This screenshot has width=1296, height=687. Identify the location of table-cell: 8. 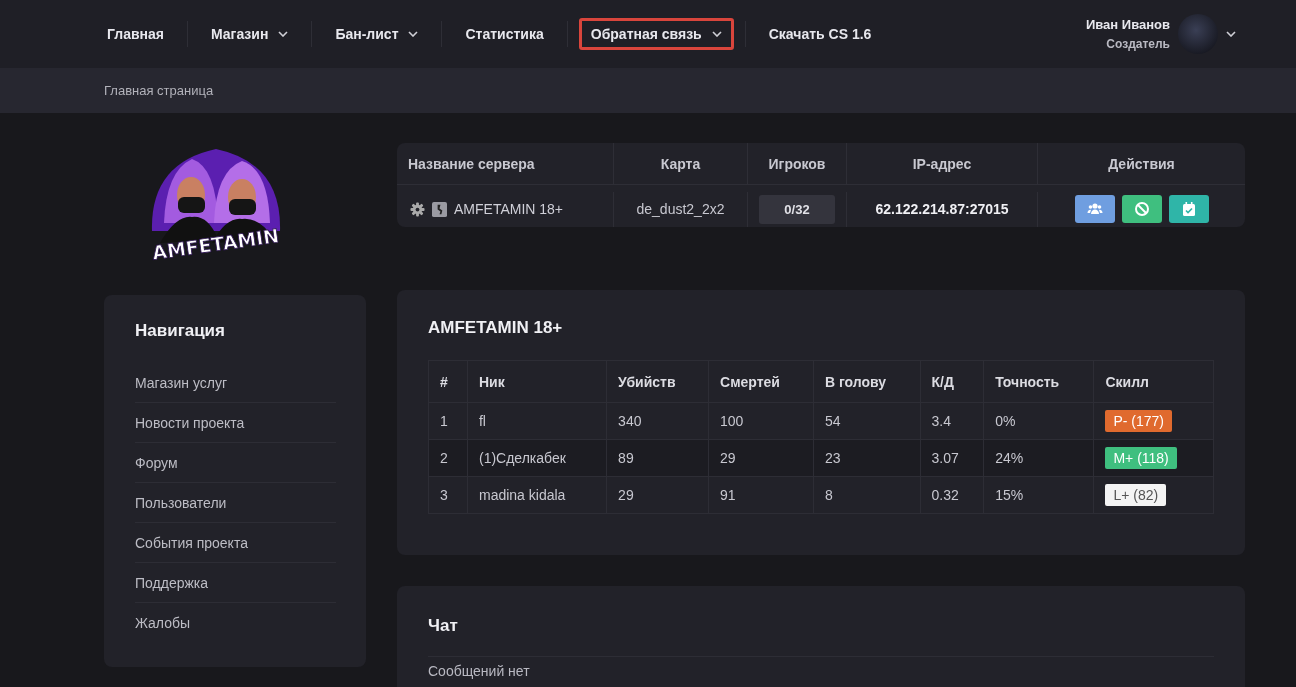
(866, 495).